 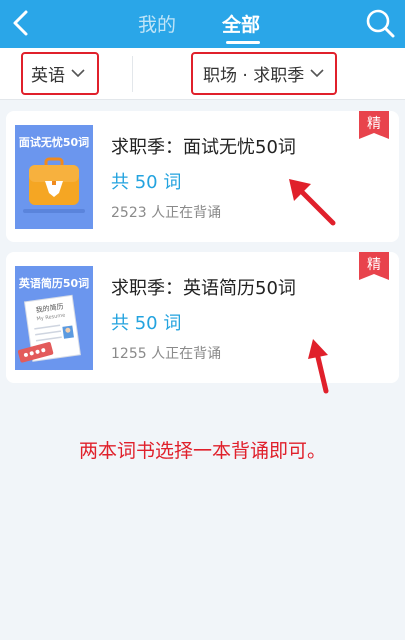 I want to click on back-chevron-icon, so click(x=22, y=23).